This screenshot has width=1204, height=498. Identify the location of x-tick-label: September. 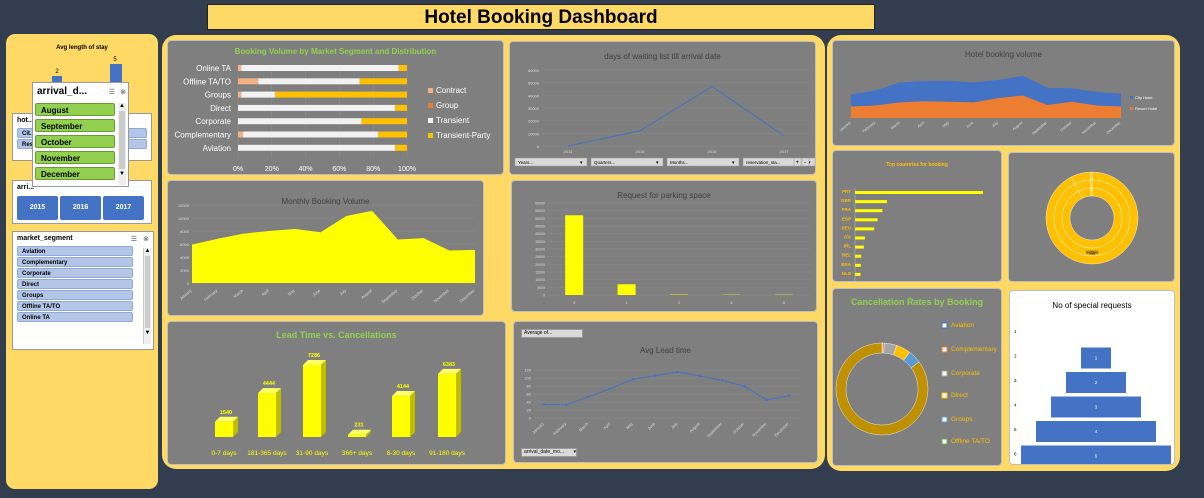
(715, 430).